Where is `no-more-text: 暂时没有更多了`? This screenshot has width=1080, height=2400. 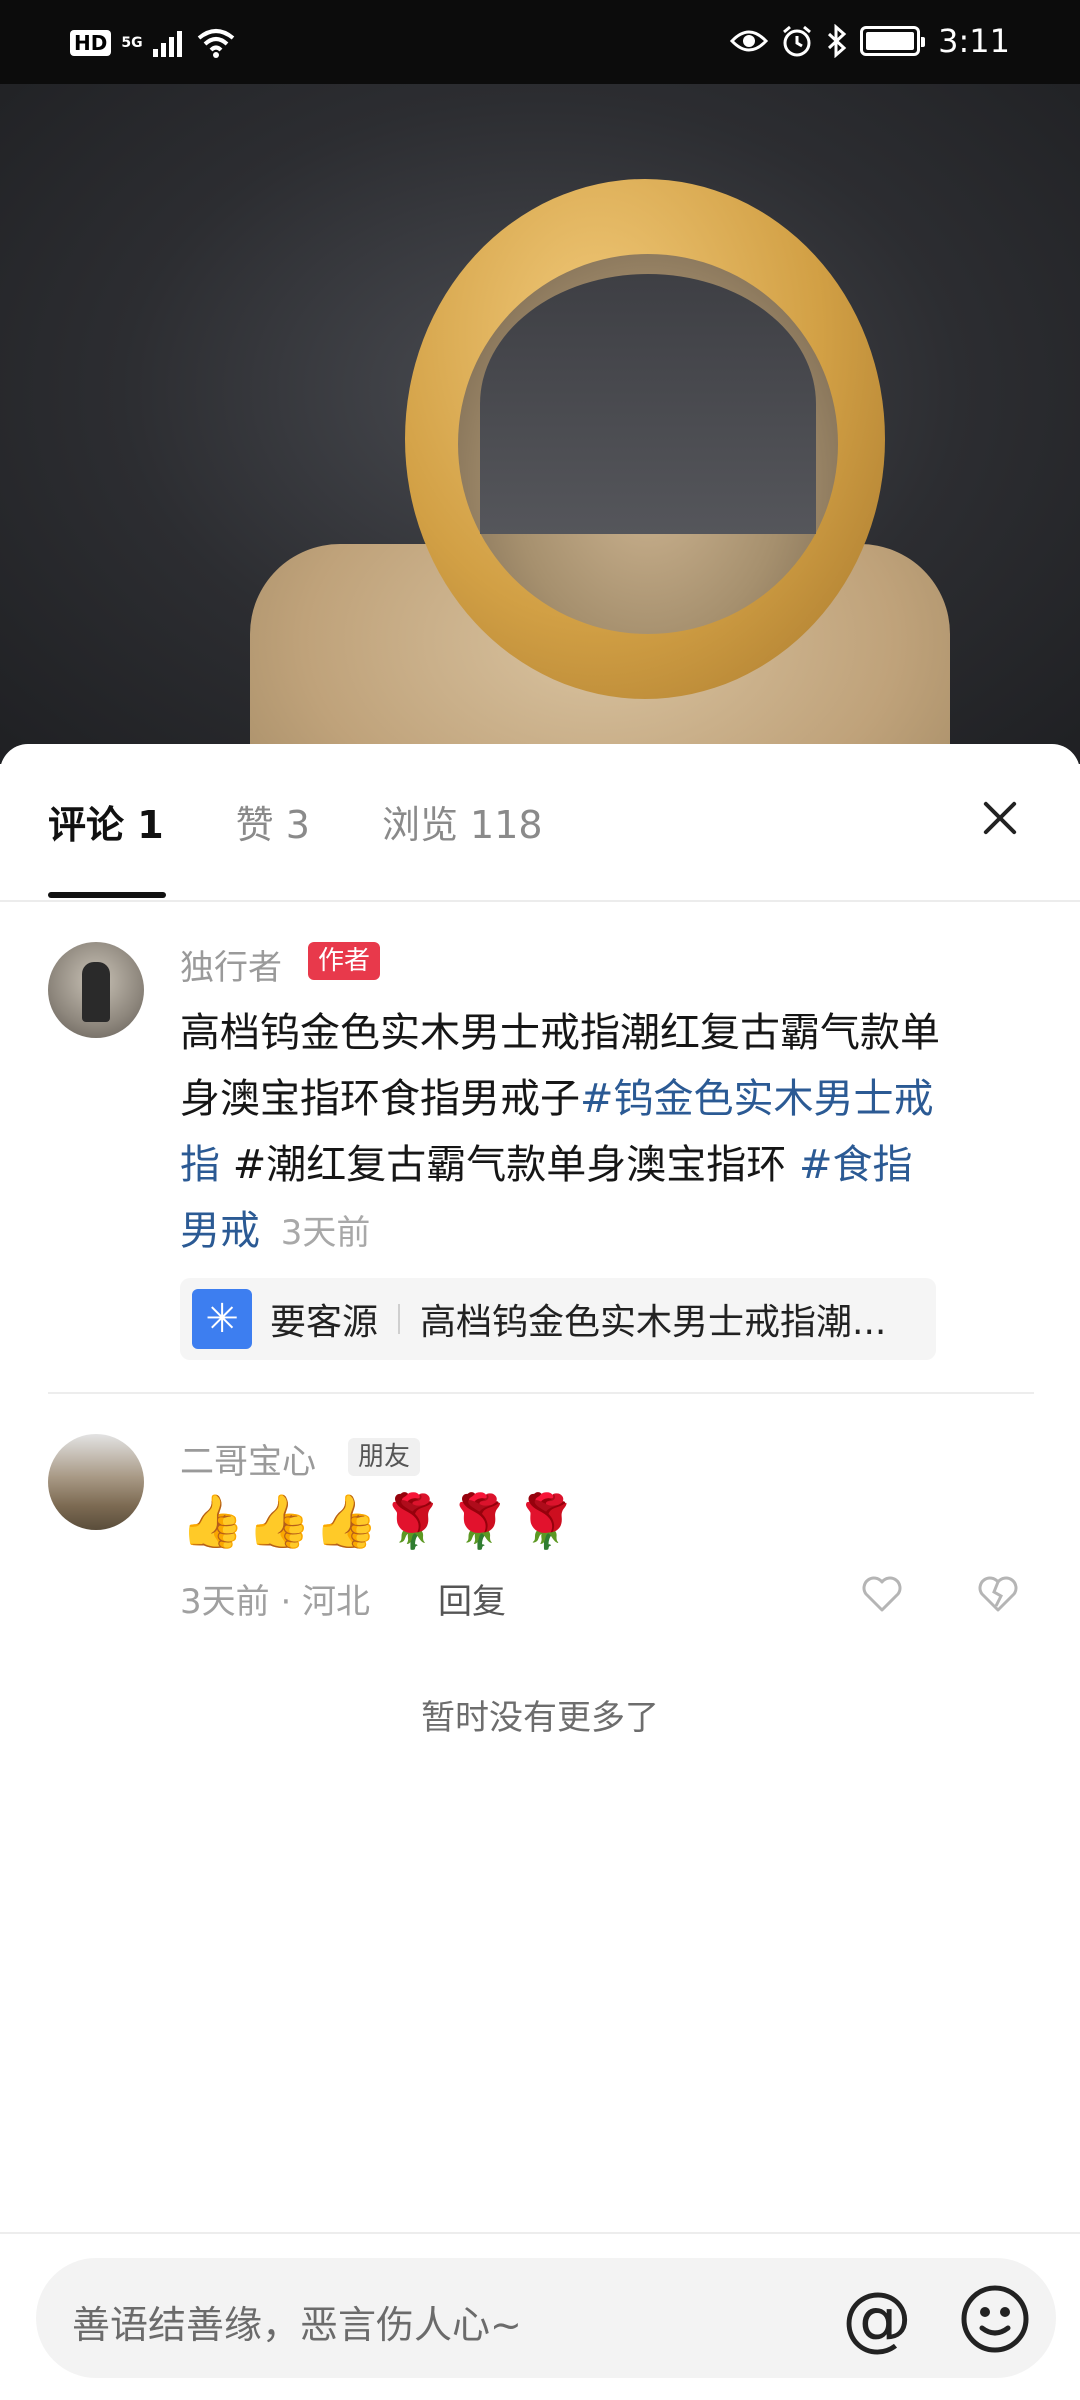
no-more-text: 暂时没有更多了 is located at coordinates (540, 1718).